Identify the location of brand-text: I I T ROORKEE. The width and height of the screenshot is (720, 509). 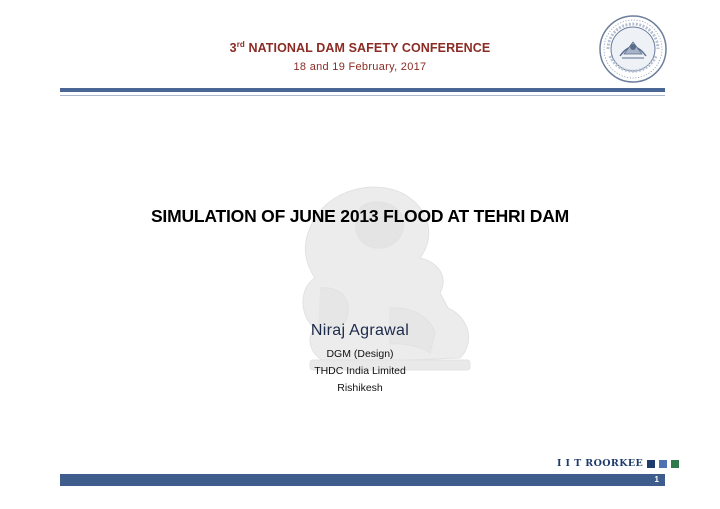
(600, 463).